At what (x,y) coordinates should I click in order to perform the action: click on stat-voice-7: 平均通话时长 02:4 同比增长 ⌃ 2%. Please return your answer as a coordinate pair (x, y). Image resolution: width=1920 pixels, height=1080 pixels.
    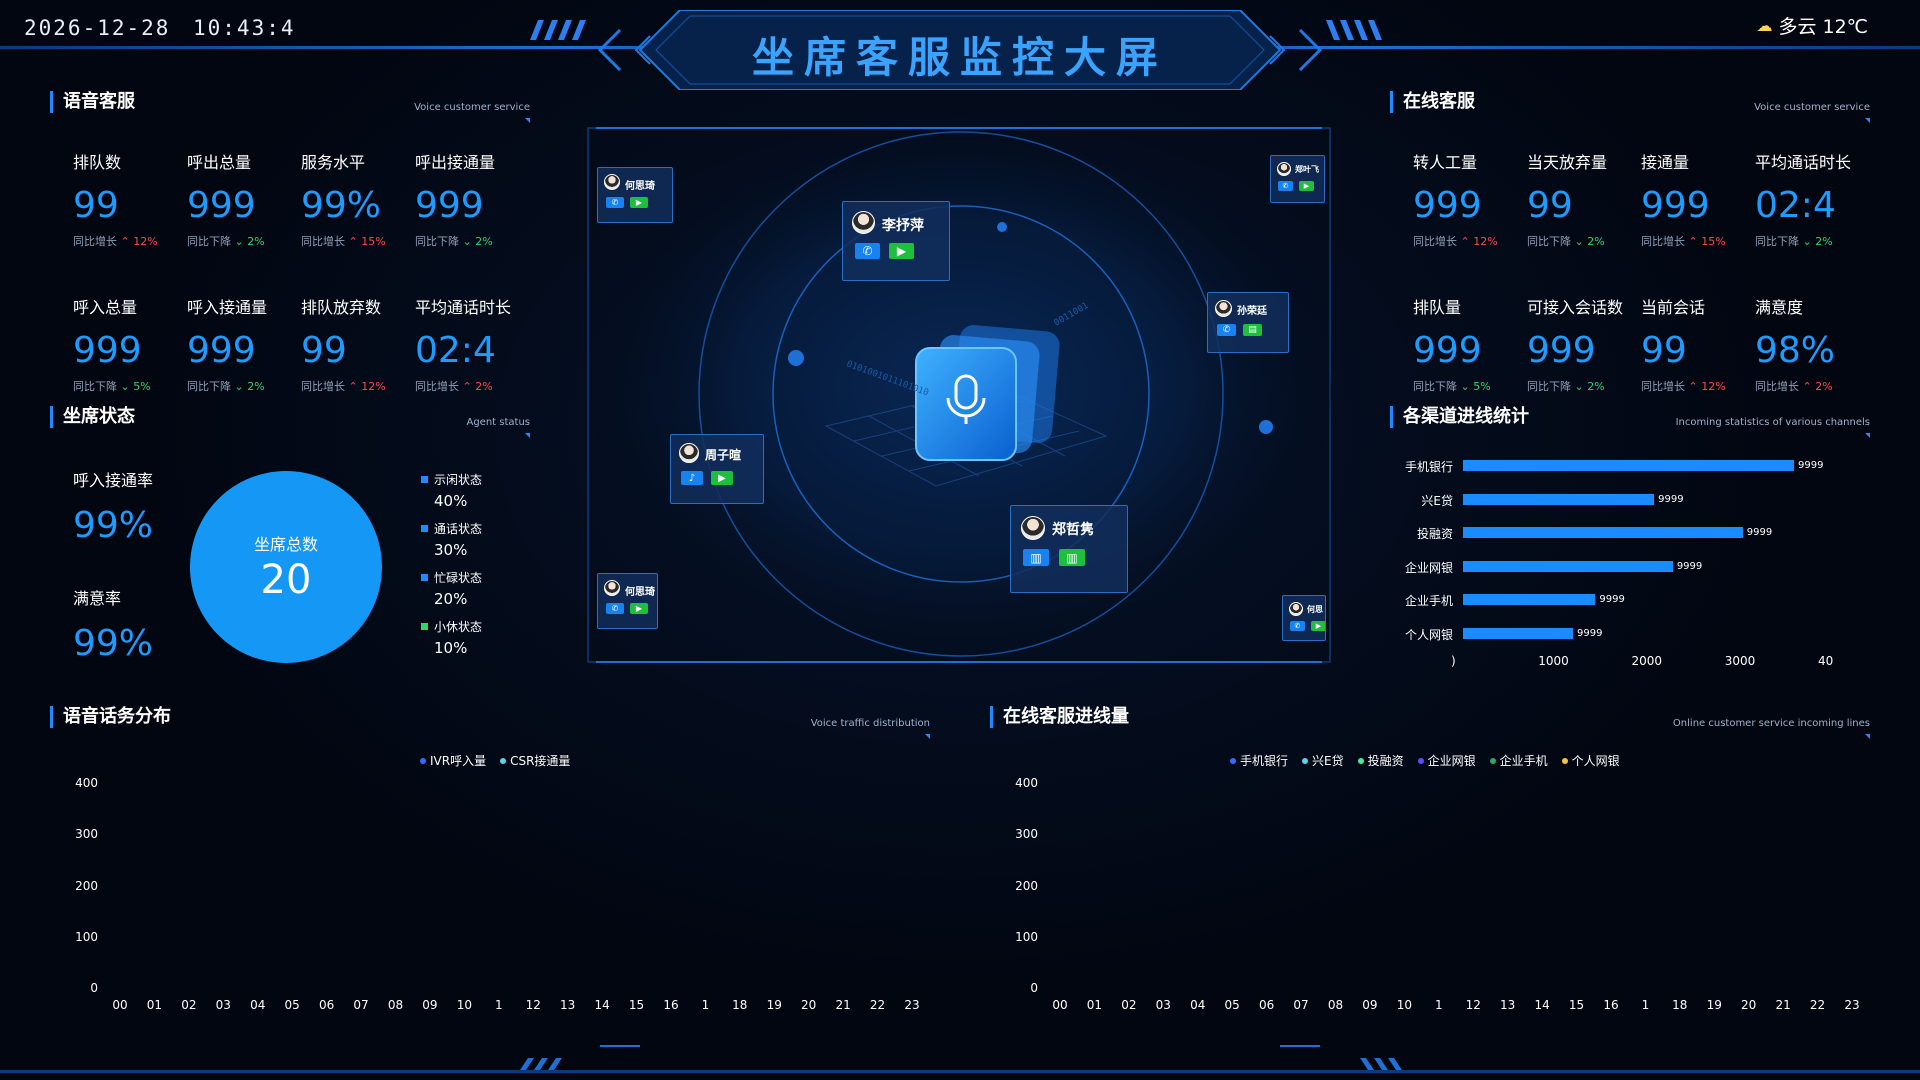
    Looking at the image, I should click on (470, 344).